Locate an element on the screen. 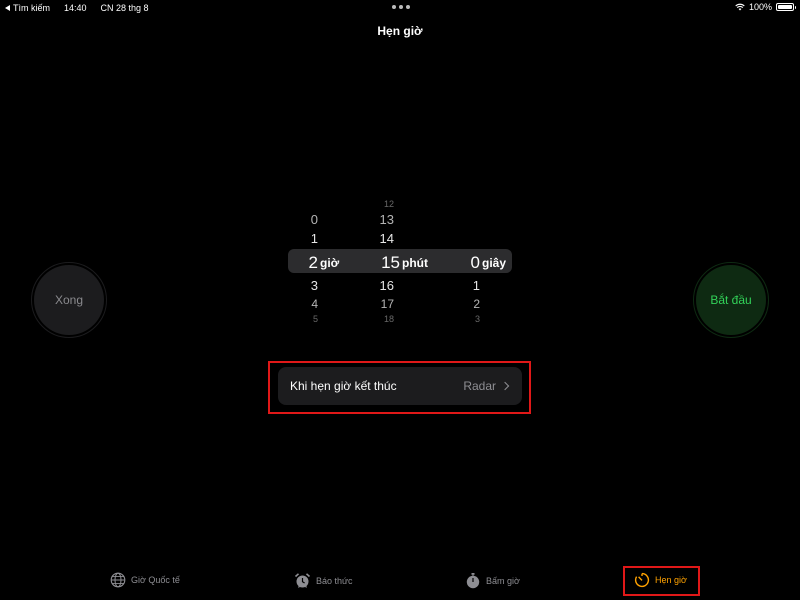 This screenshot has height=600, width=800. hours-option: 4 is located at coordinates (307, 304).